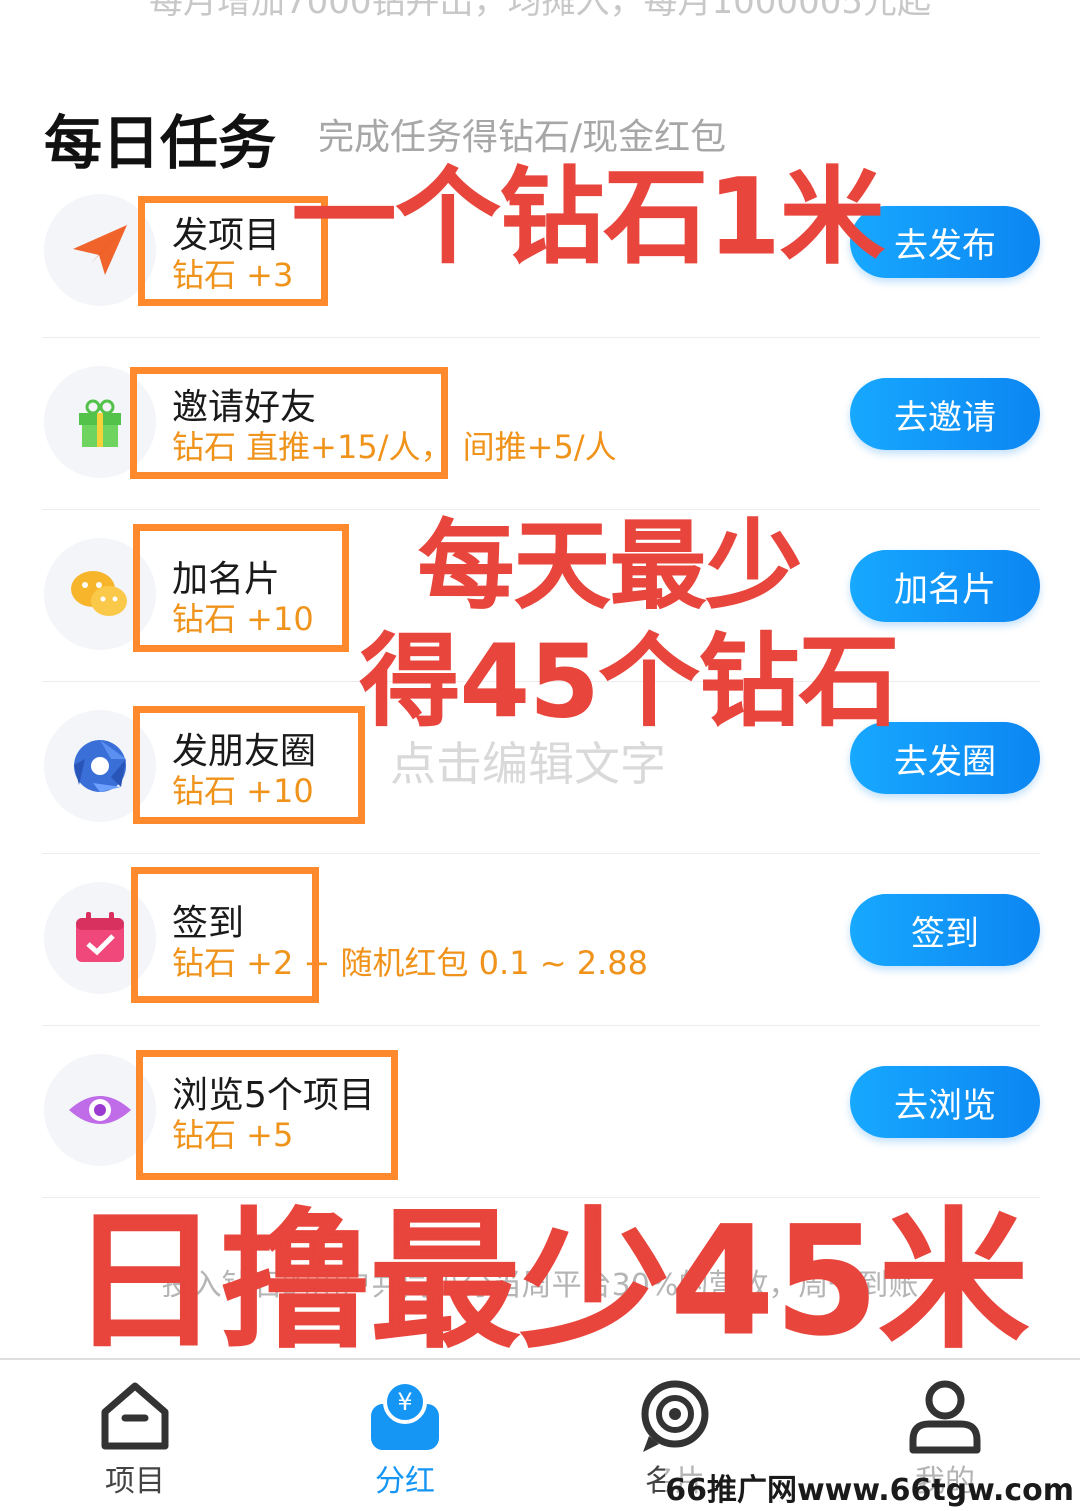 This screenshot has width=1080, height=1511. What do you see at coordinates (100, 594) in the screenshot?
I see `wechat-icon` at bounding box center [100, 594].